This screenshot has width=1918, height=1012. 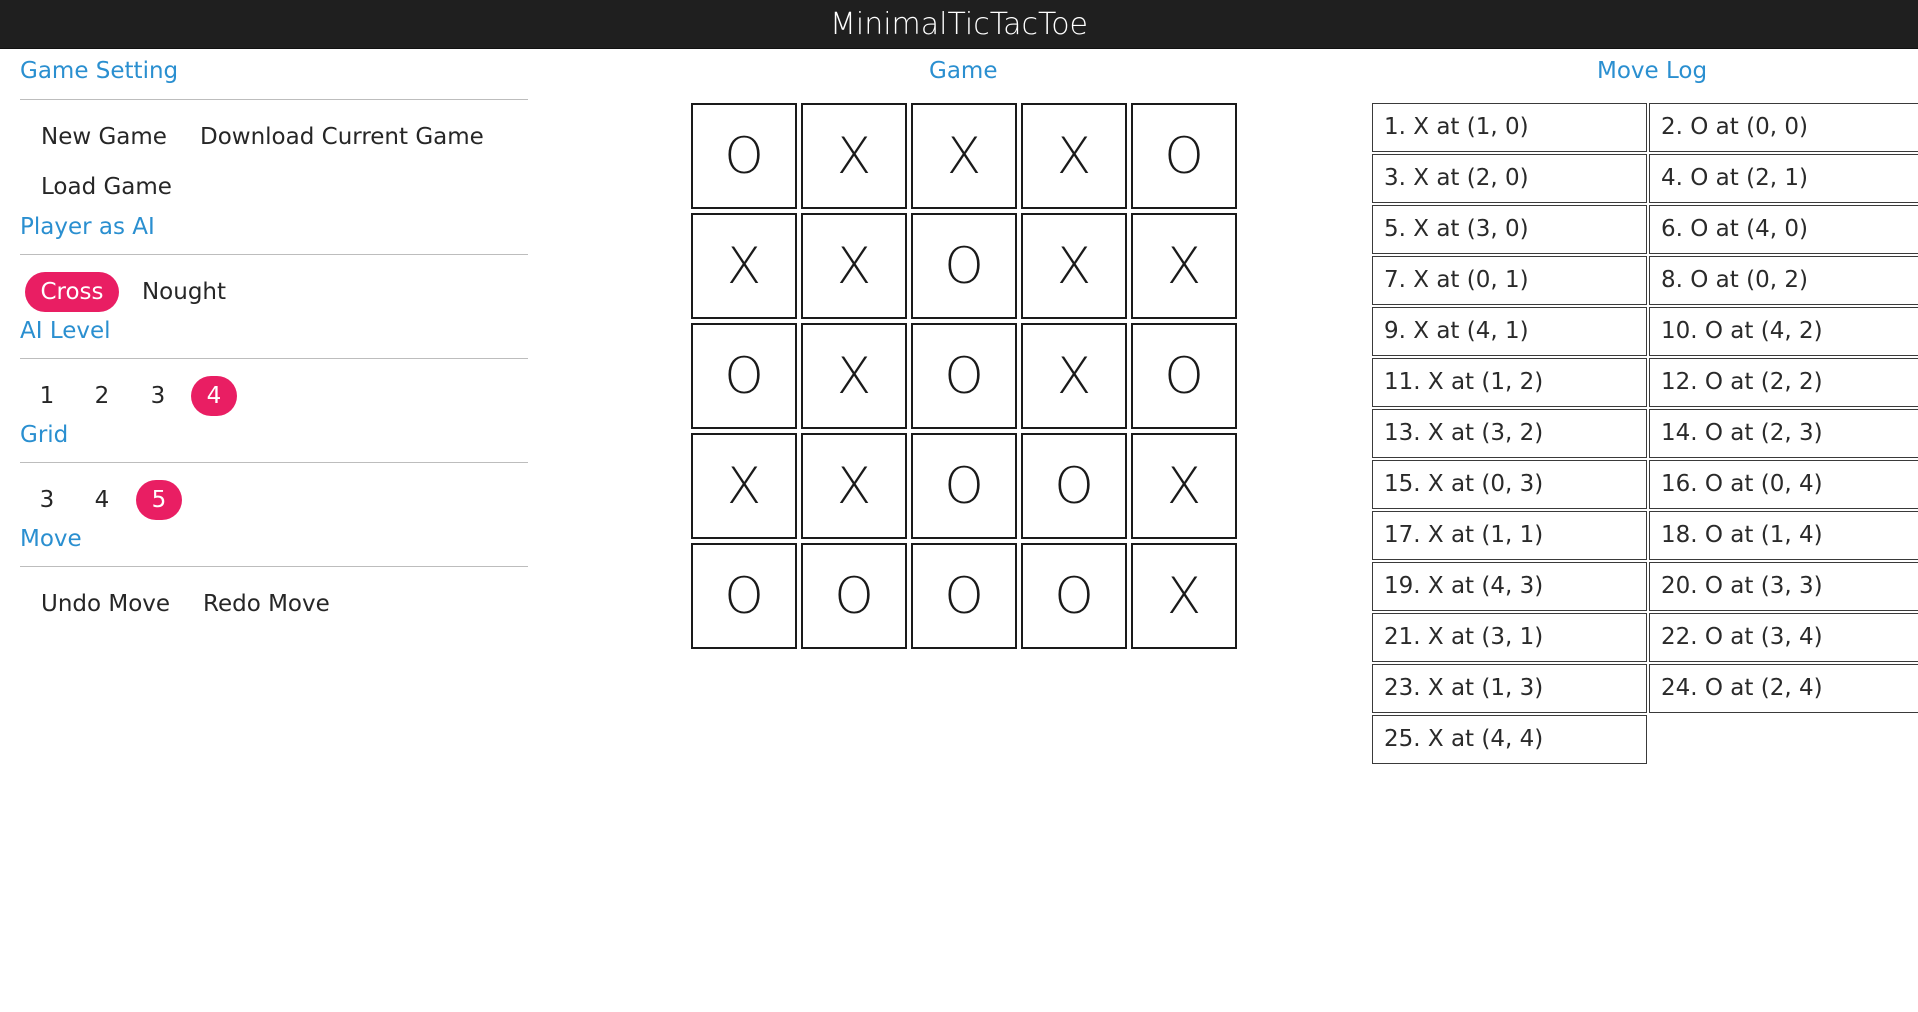 I want to click on ai-level-1-option: 1, so click(x=47, y=396).